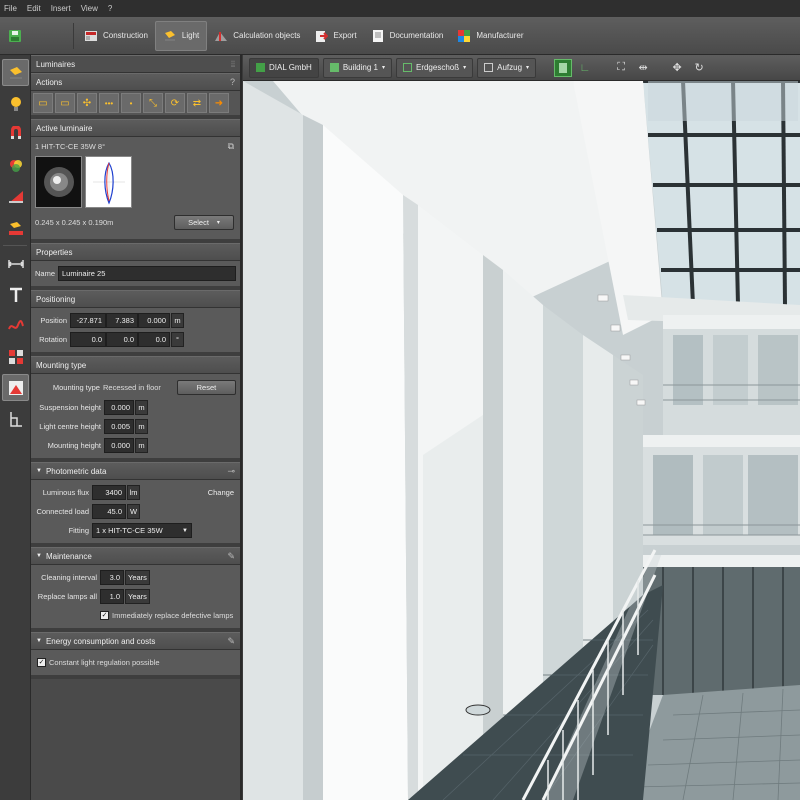  Describe the element at coordinates (87, 103) in the screenshot. I see `arrange-circle-button: ✣` at that location.